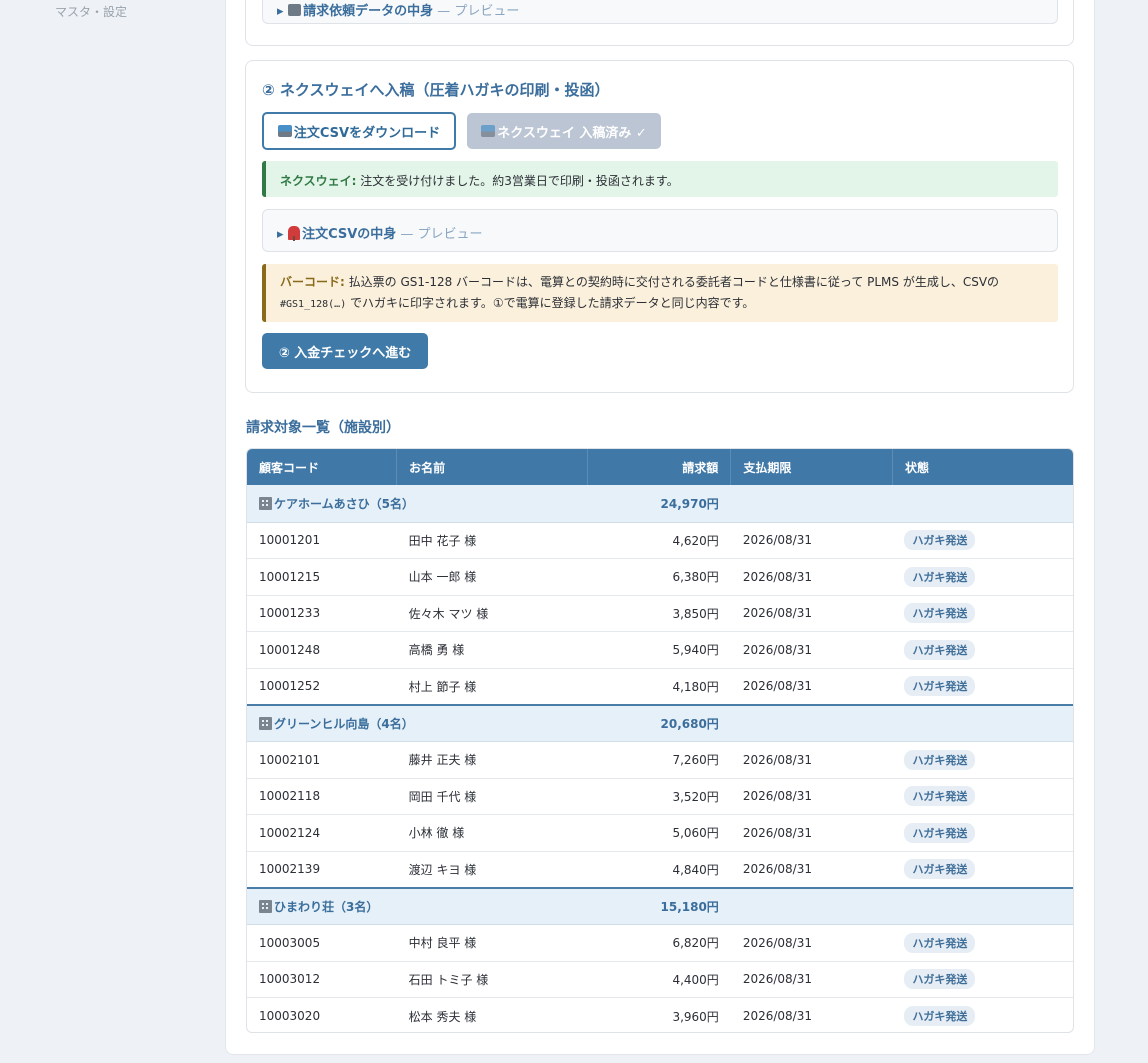  I want to click on table-row: 10003005 中村 良平 様 6,820円 2026/08/31 ハガキ発送, so click(660, 943).